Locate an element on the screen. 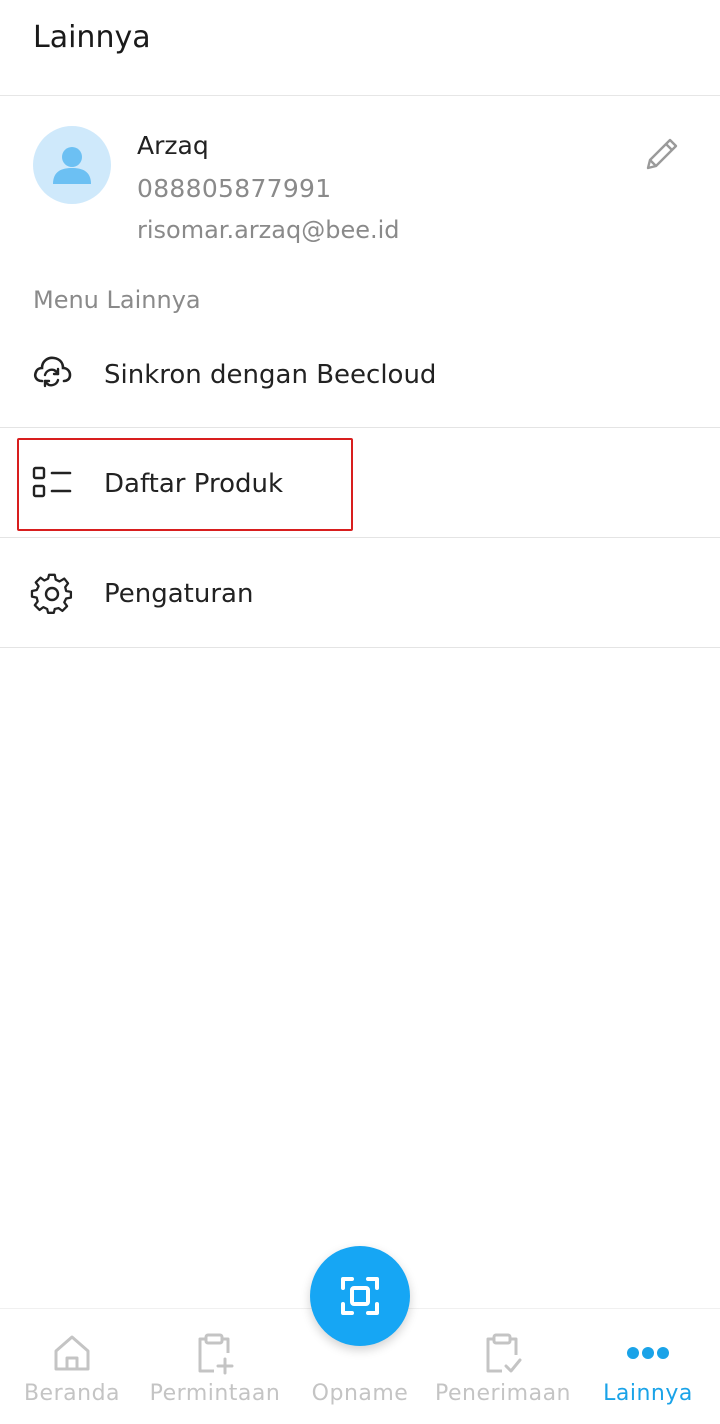 The image size is (720, 1424). pencil-icon is located at coordinates (662, 154).